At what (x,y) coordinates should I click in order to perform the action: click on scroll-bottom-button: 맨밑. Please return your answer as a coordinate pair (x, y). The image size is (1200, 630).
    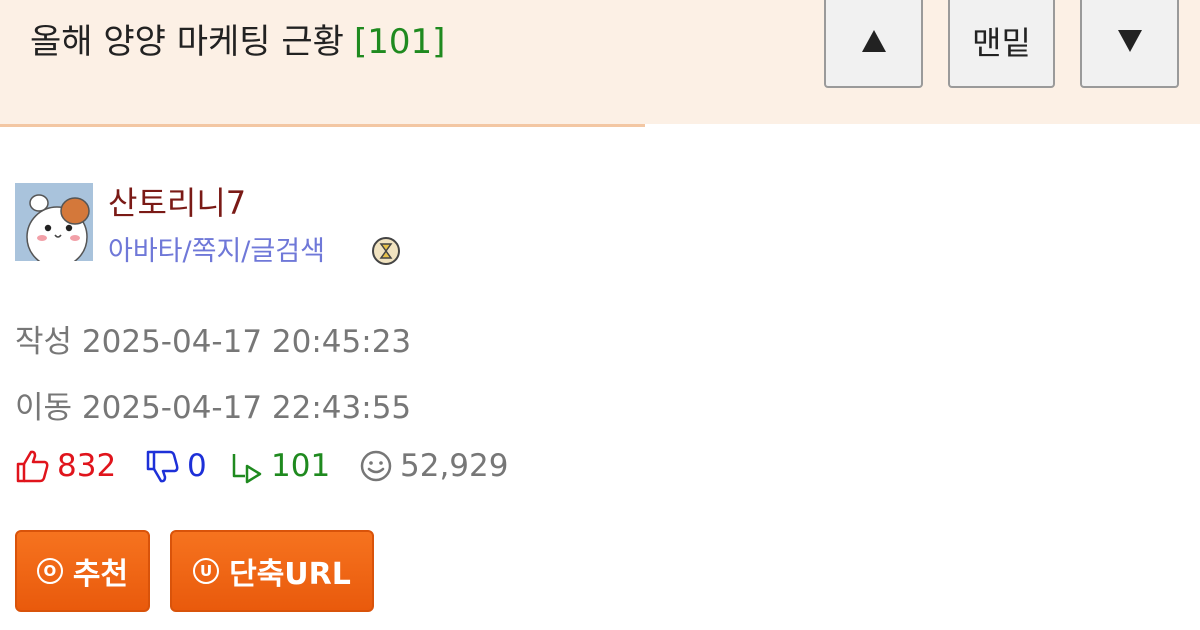
    Looking at the image, I should click on (1001, 44).